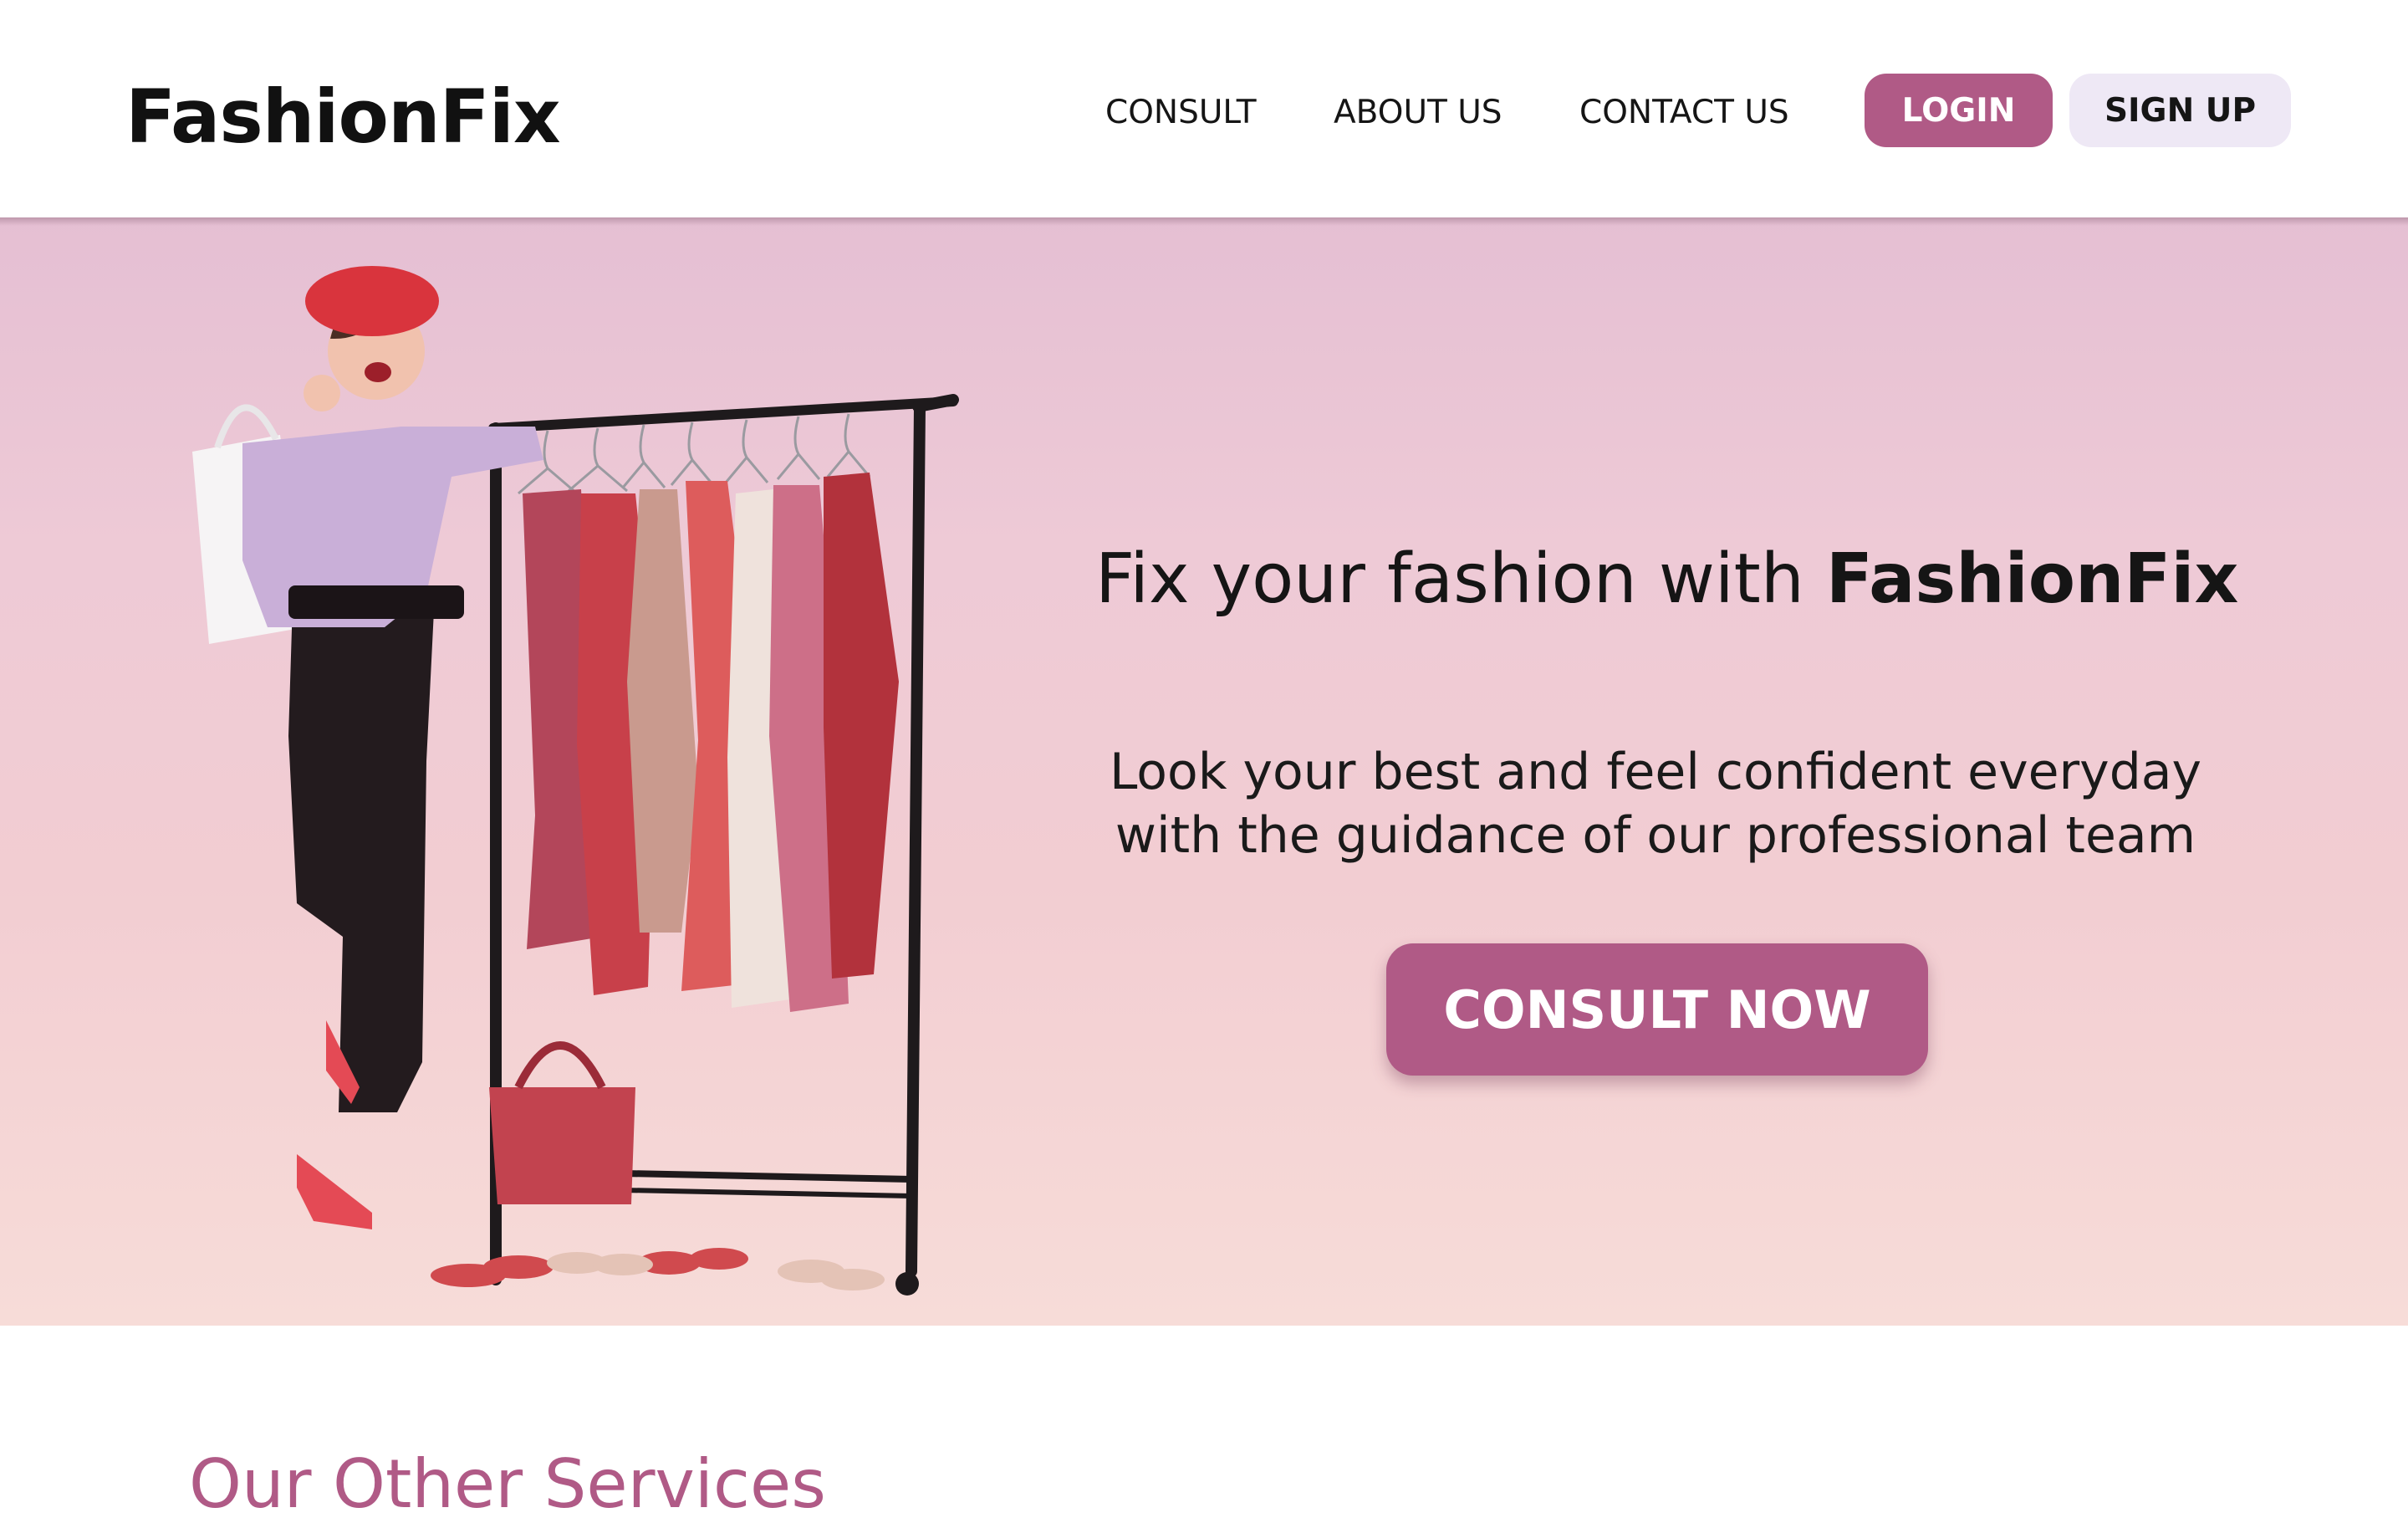 This screenshot has height=1523, width=2408. I want to click on nav-link-consult: CONSULT, so click(1181, 112).